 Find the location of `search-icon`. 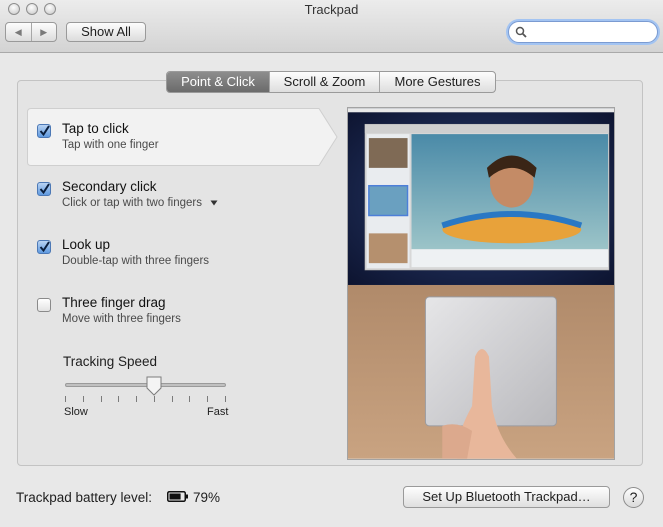

search-icon is located at coordinates (521, 32).